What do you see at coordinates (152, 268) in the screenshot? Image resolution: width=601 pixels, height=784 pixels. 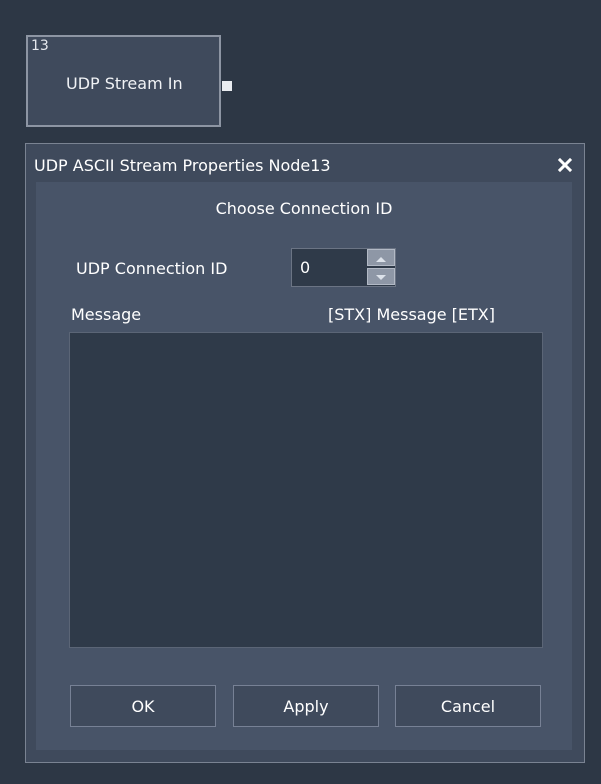 I see `udp-connection-id-label: UDP Connection ID` at bounding box center [152, 268].